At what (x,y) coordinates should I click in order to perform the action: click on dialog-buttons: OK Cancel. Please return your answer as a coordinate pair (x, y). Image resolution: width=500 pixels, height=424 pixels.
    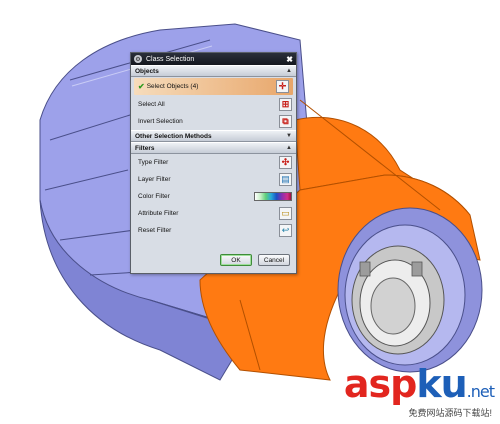
    Looking at the image, I should click on (255, 260).